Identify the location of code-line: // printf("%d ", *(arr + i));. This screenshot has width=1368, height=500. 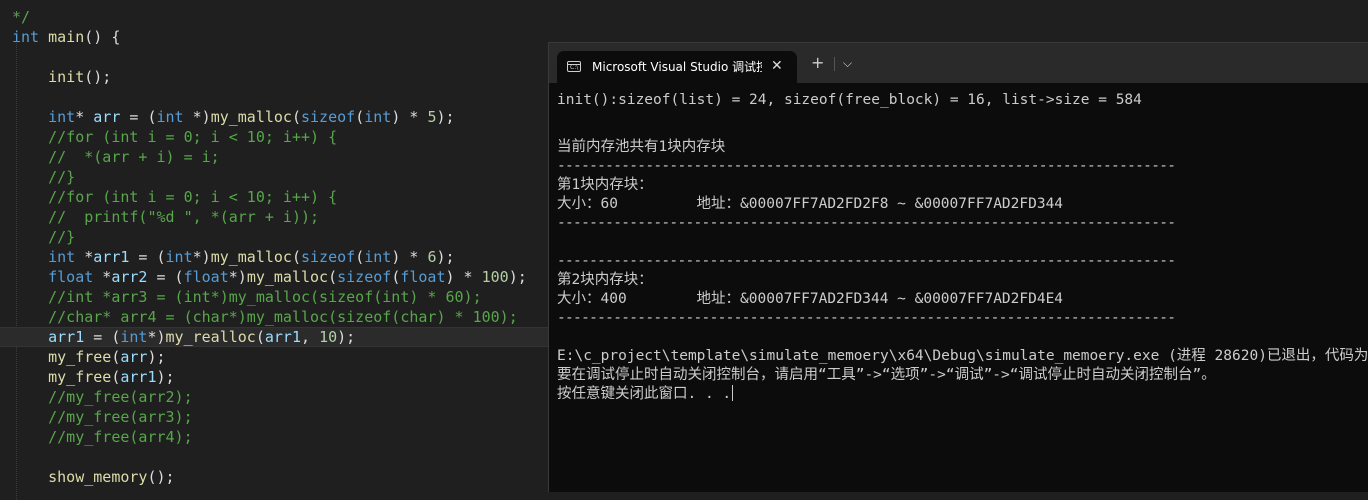
(165, 217).